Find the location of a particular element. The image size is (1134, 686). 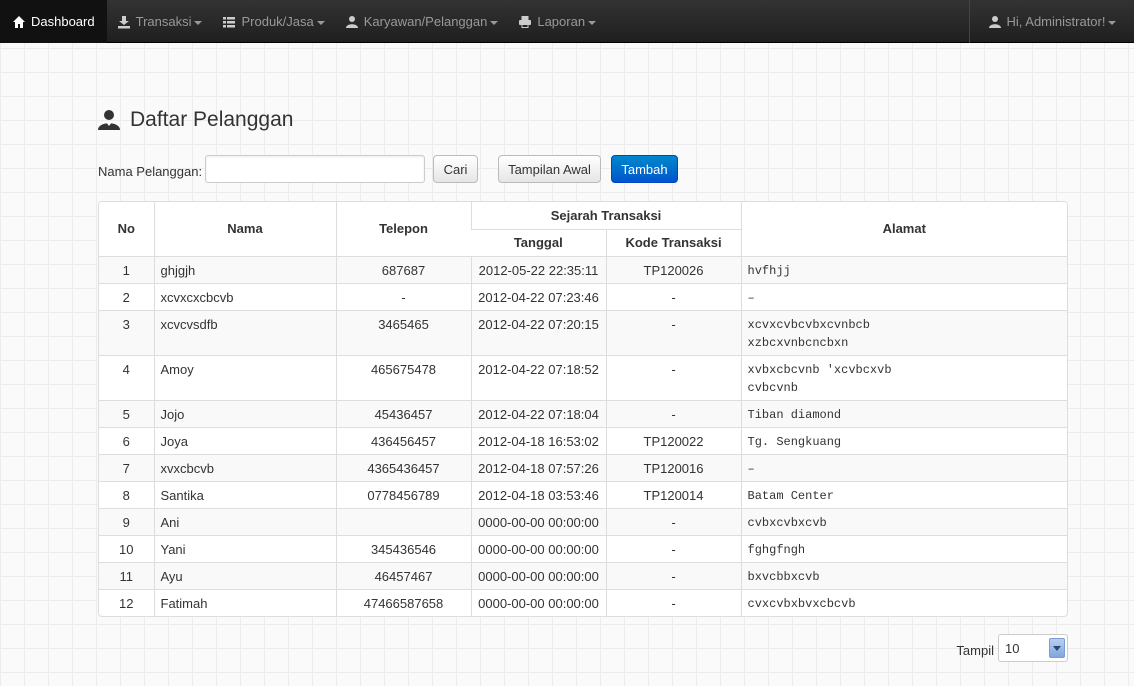

print-icon is located at coordinates (525, 22).